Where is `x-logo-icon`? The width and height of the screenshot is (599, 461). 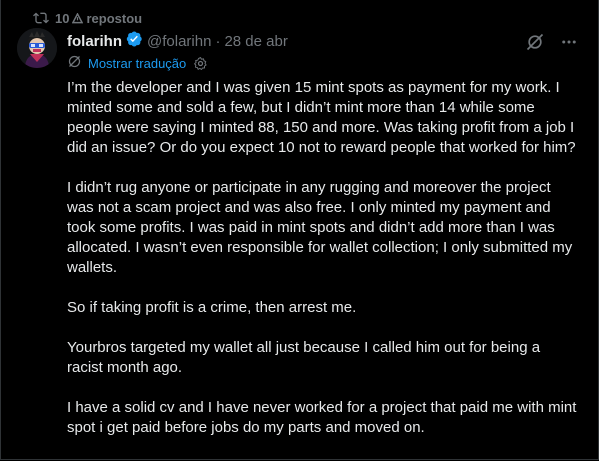
x-logo-icon is located at coordinates (78, 18).